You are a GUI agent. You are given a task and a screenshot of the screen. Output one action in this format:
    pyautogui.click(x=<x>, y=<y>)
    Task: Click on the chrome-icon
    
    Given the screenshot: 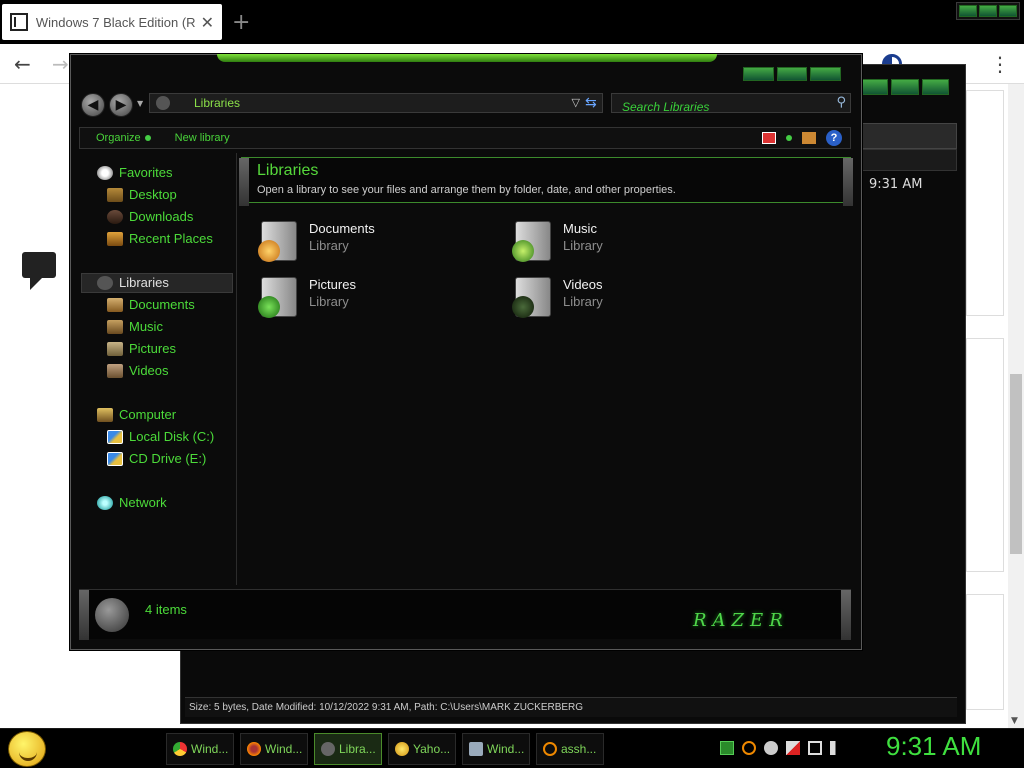 What is the action you would take?
    pyautogui.click(x=180, y=749)
    